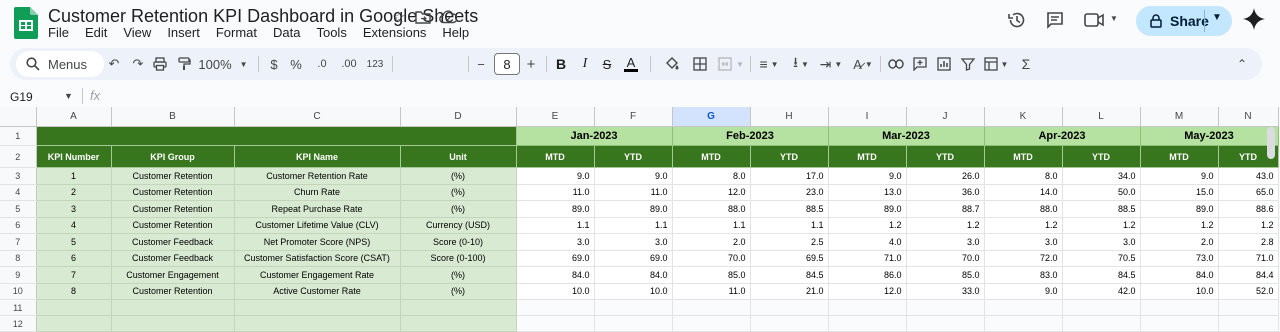 This screenshot has height=332, width=1280. Describe the element at coordinates (789, 117) in the screenshot. I see `column-header-h: H` at that location.